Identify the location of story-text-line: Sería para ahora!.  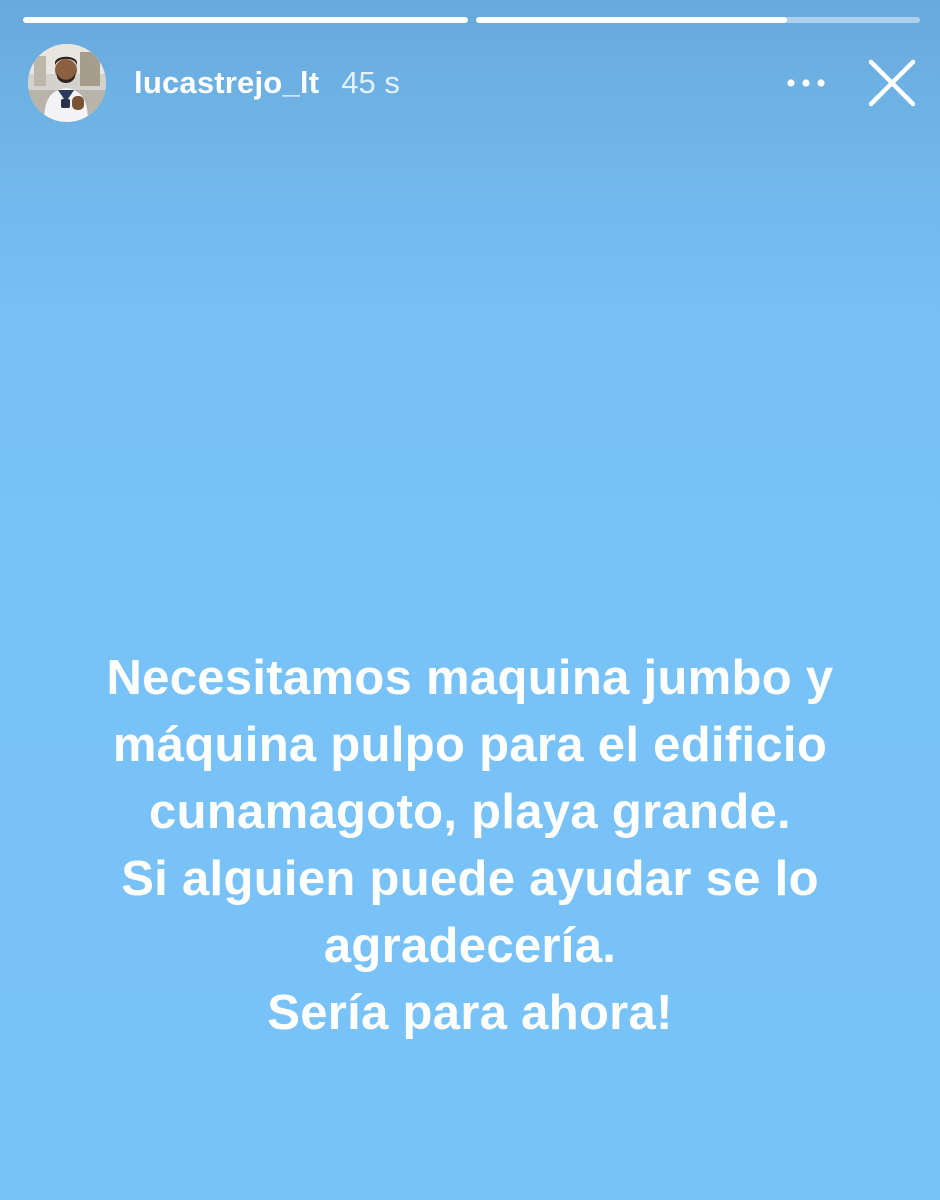
(470, 1013).